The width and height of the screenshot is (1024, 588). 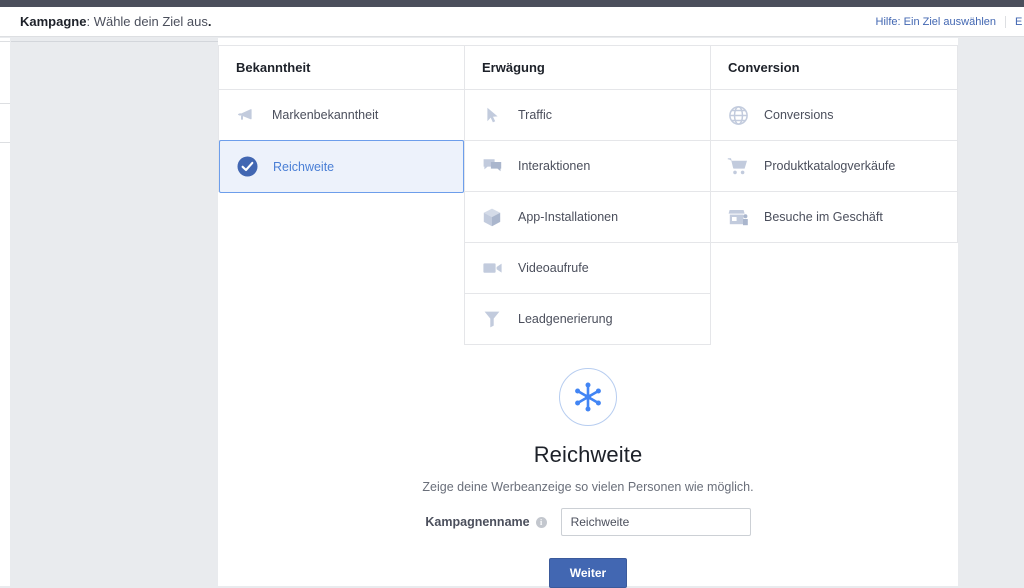 I want to click on left-rail, so click(x=5, y=312).